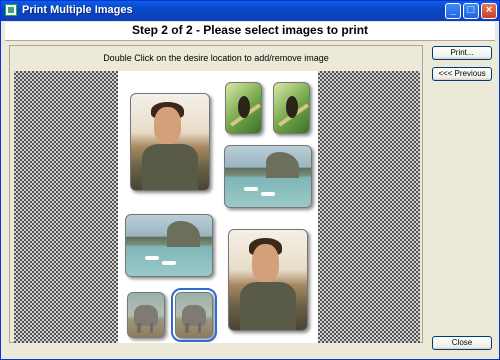  What do you see at coordinates (462, 74) in the screenshot?
I see `previous-button: <<< Previous` at bounding box center [462, 74].